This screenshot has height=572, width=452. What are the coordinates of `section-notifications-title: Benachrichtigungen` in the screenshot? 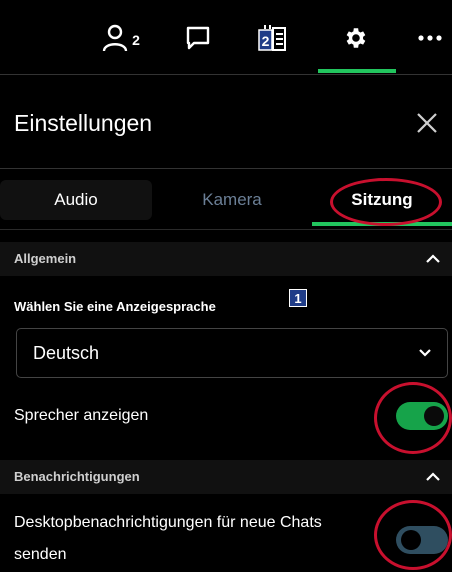 It's located at (77, 476).